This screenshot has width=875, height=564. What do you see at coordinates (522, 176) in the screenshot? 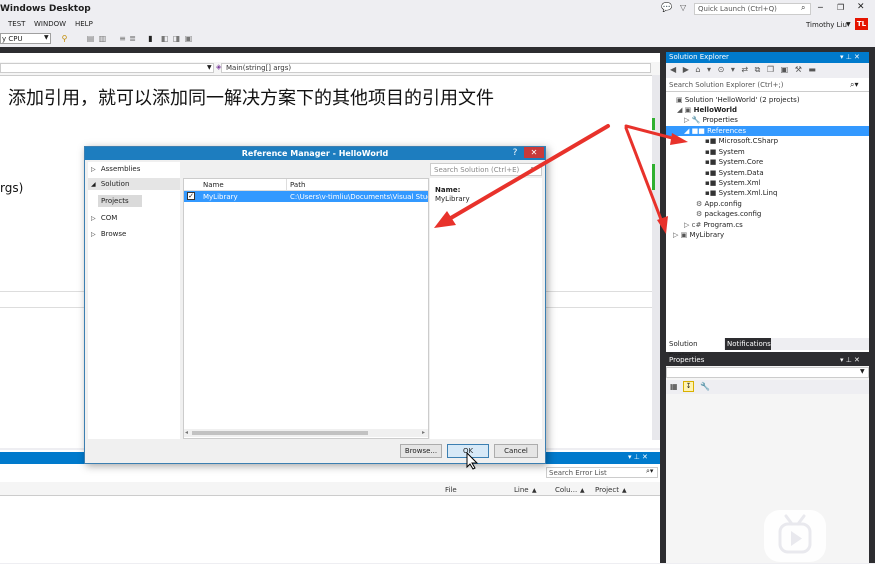
I see `arrow-to-reference-list` at bounding box center [522, 176].